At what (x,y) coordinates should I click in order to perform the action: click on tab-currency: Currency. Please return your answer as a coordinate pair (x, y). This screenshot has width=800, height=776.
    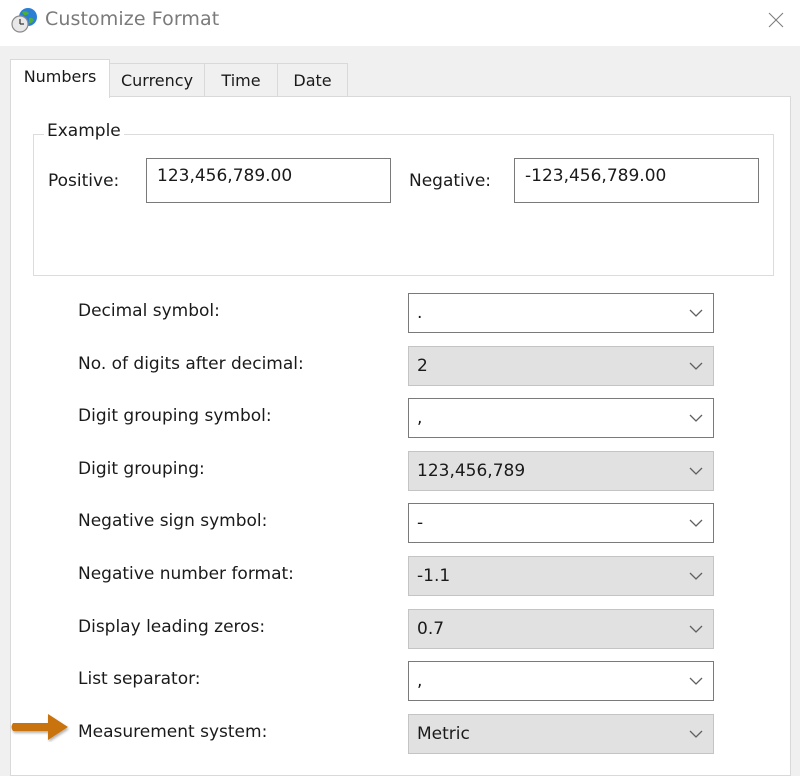
    Looking at the image, I should click on (157, 80).